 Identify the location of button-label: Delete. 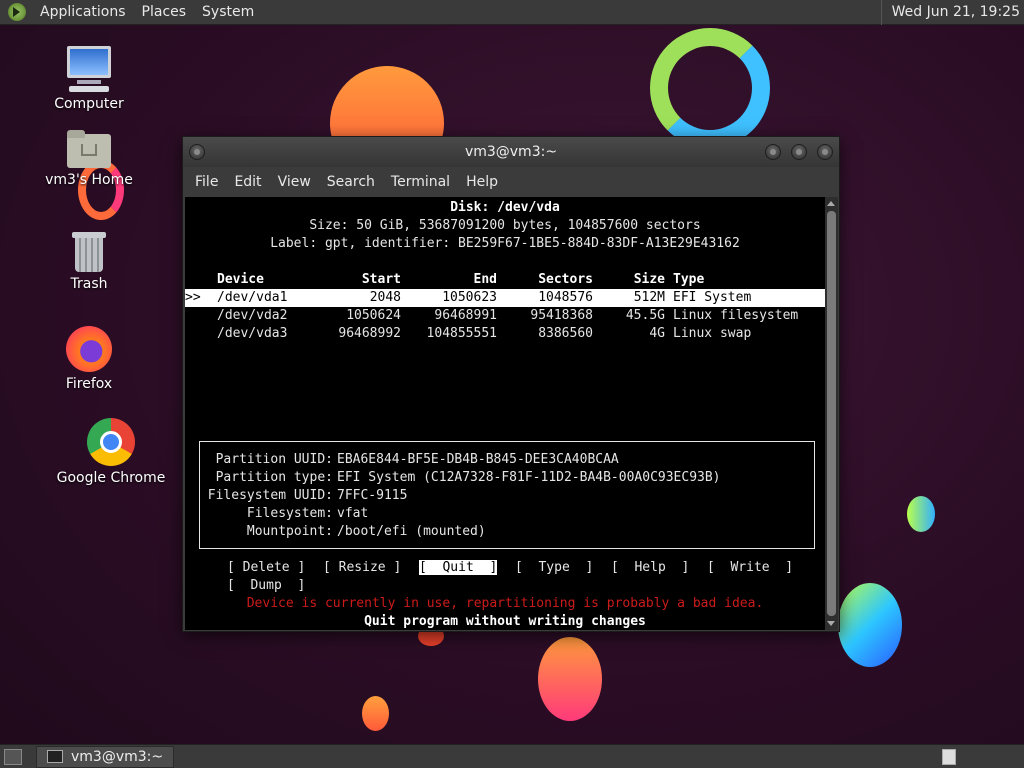
(266, 567).